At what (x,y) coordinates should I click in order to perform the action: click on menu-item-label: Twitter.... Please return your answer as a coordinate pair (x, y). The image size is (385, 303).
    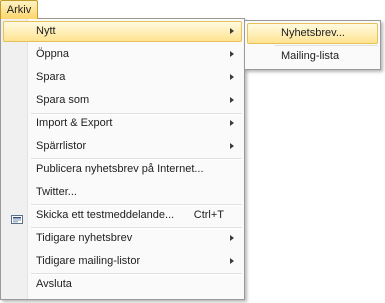
    Looking at the image, I should click on (56, 192).